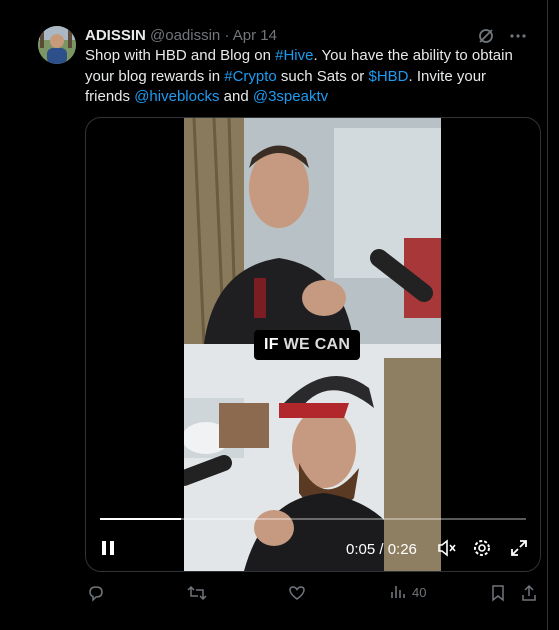  I want to click on tweet-header: ADISSIN @oadissin · Apr 14, so click(181, 35).